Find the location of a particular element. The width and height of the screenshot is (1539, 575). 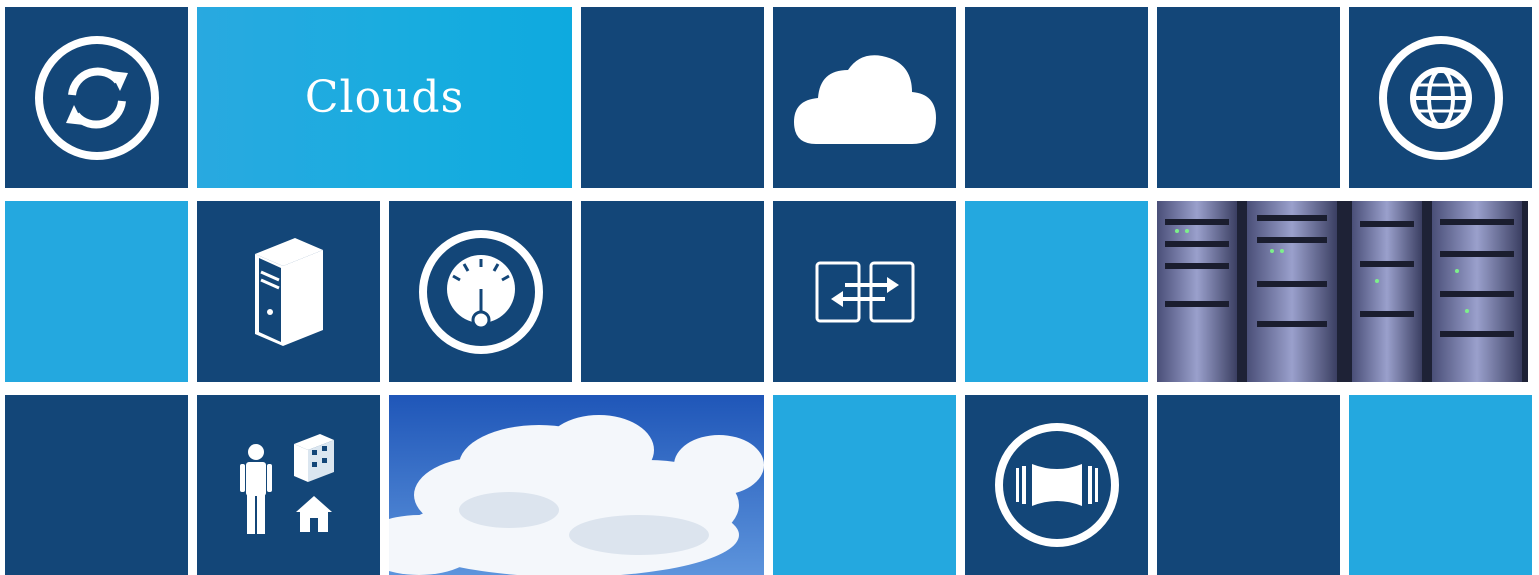

people-buildings-icon is located at coordinates (286, 484).